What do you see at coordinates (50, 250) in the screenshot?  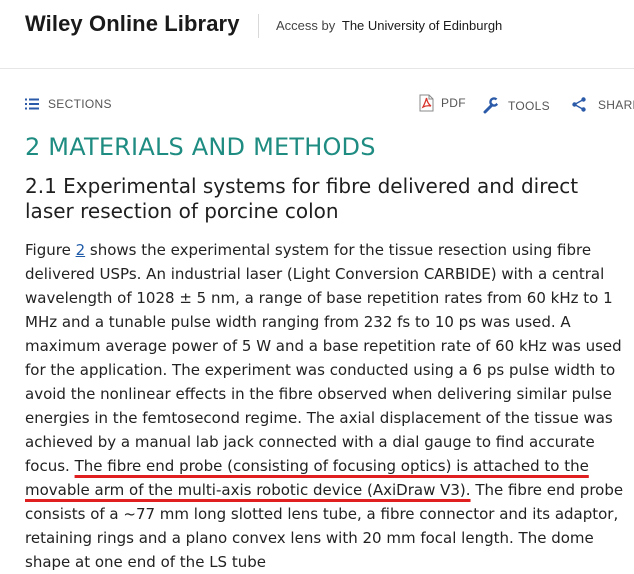 I see `figure-word: Figure` at bounding box center [50, 250].